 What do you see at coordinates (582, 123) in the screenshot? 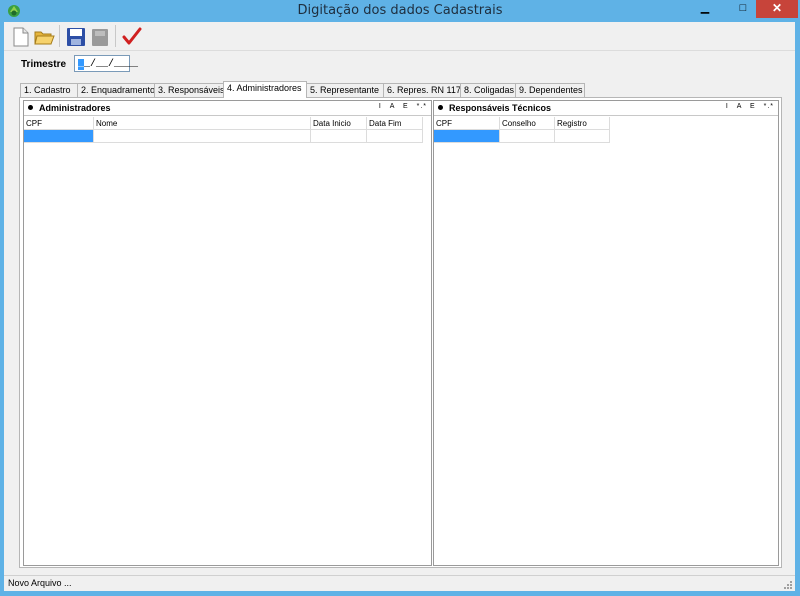
I see `column-header-registro: Registro` at bounding box center [582, 123].